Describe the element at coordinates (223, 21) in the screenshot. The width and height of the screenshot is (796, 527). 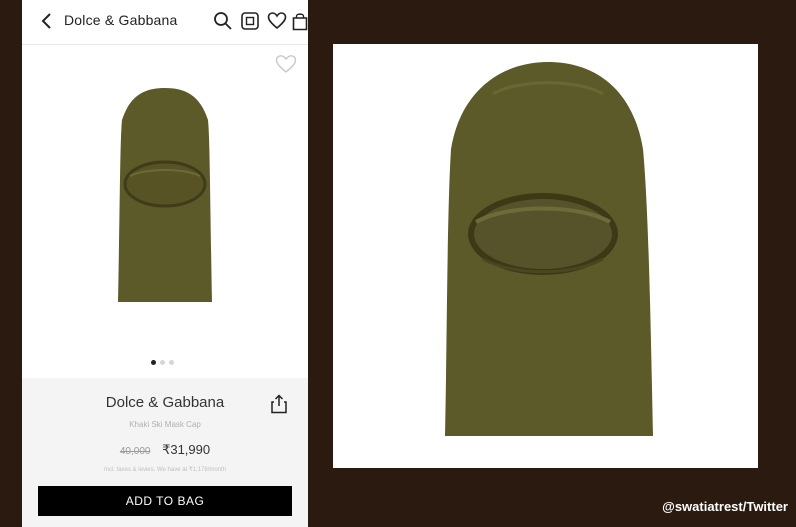
I see `search-icon` at that location.